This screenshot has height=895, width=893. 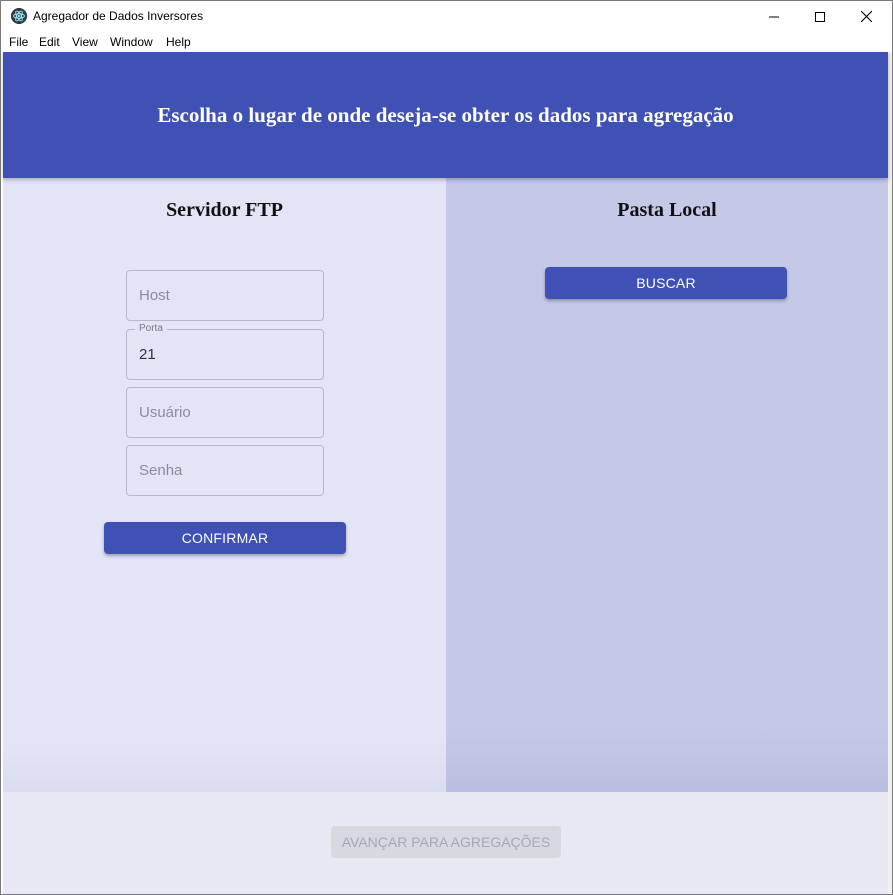 What do you see at coordinates (667, 210) in the screenshot?
I see `local-panel-title: Pasta Local` at bounding box center [667, 210].